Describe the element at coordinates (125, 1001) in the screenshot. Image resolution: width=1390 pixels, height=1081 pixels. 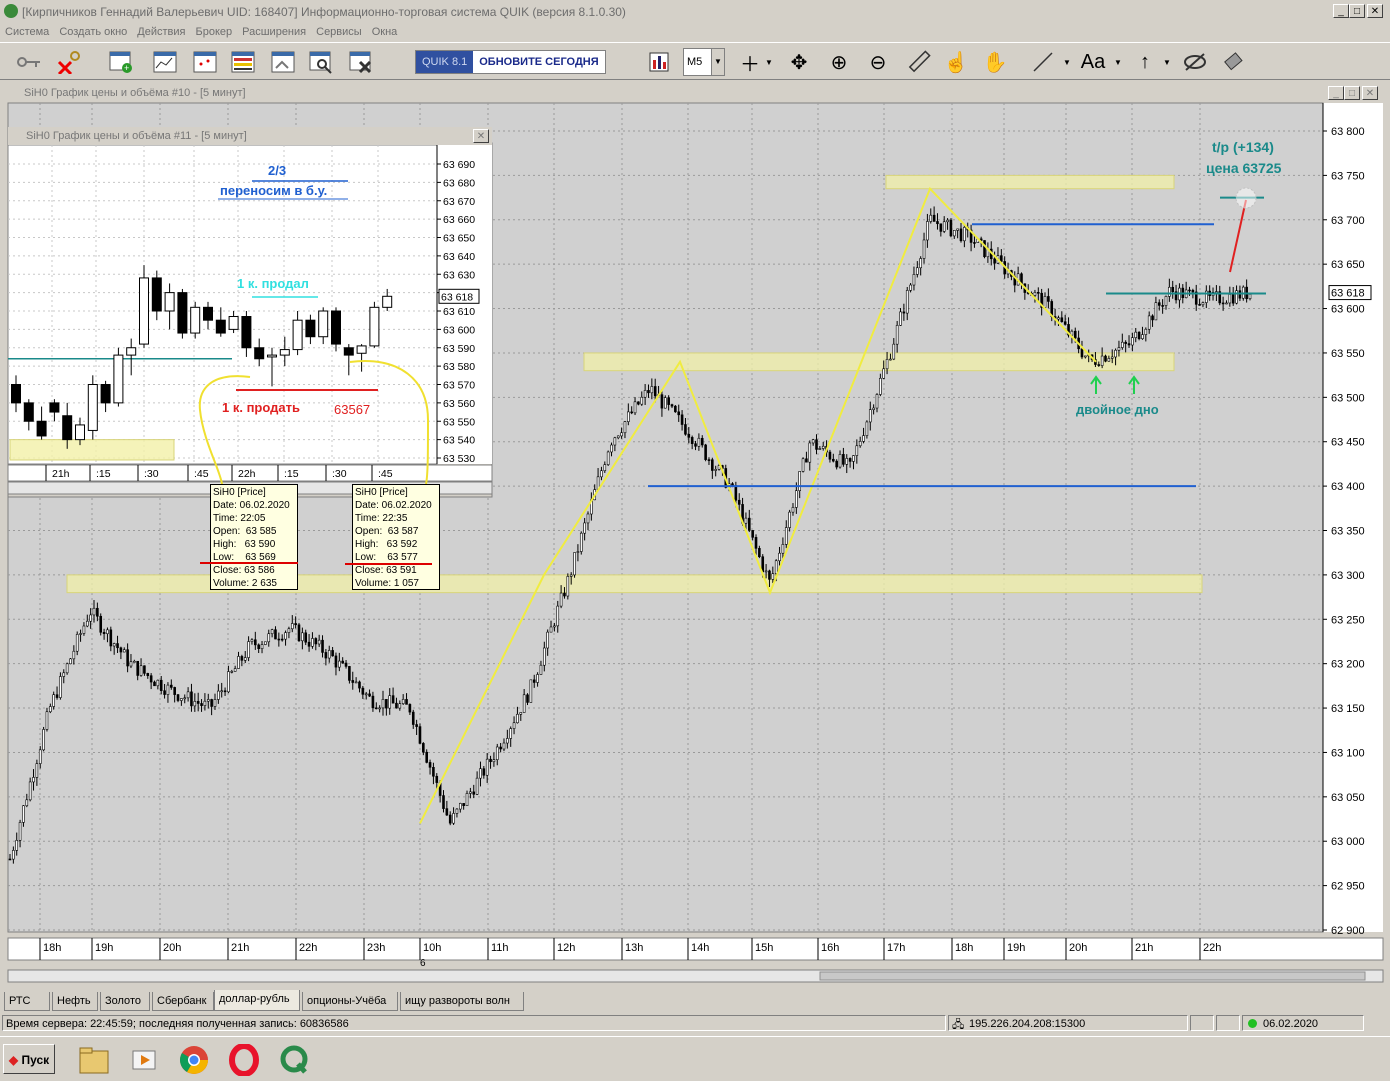
I see `tab-gold: Золото` at that location.